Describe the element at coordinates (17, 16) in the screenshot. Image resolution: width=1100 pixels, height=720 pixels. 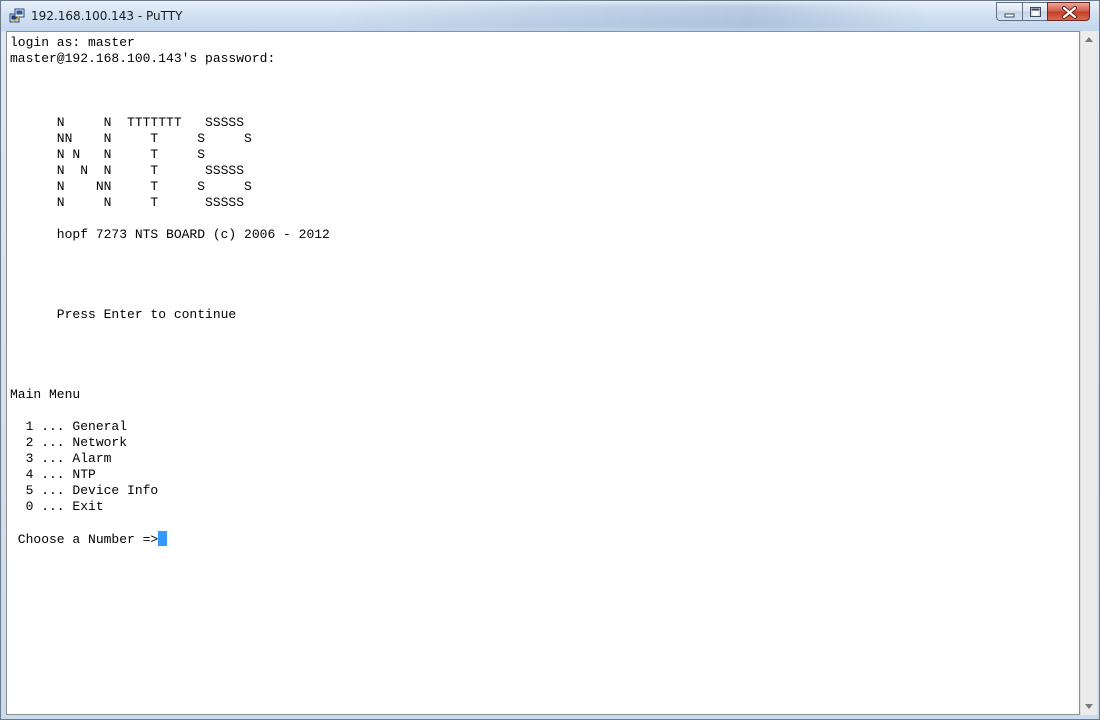
I see `putty-icon` at that location.